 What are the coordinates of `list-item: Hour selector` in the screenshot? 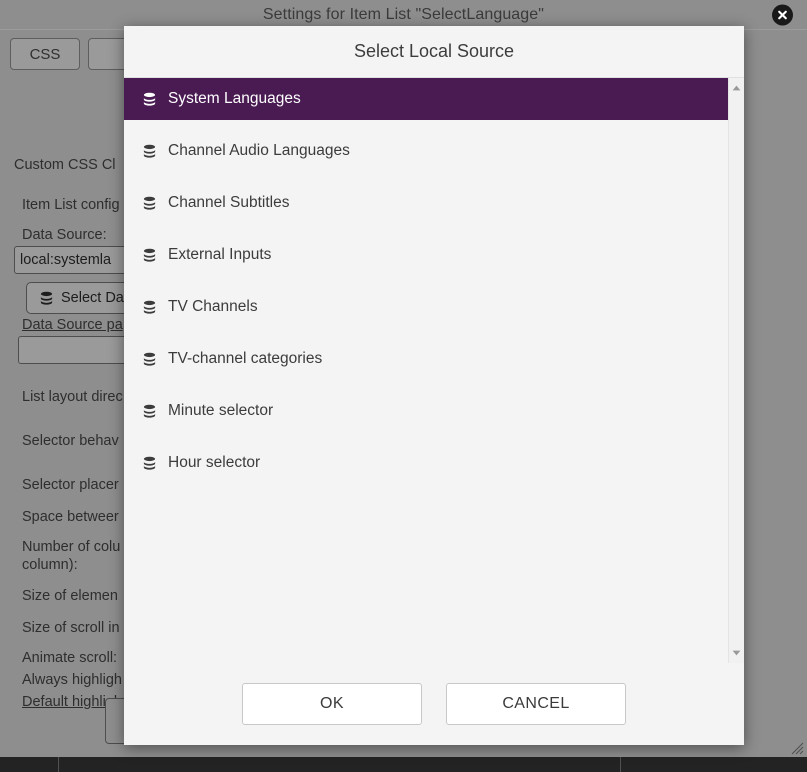 It's located at (426, 463).